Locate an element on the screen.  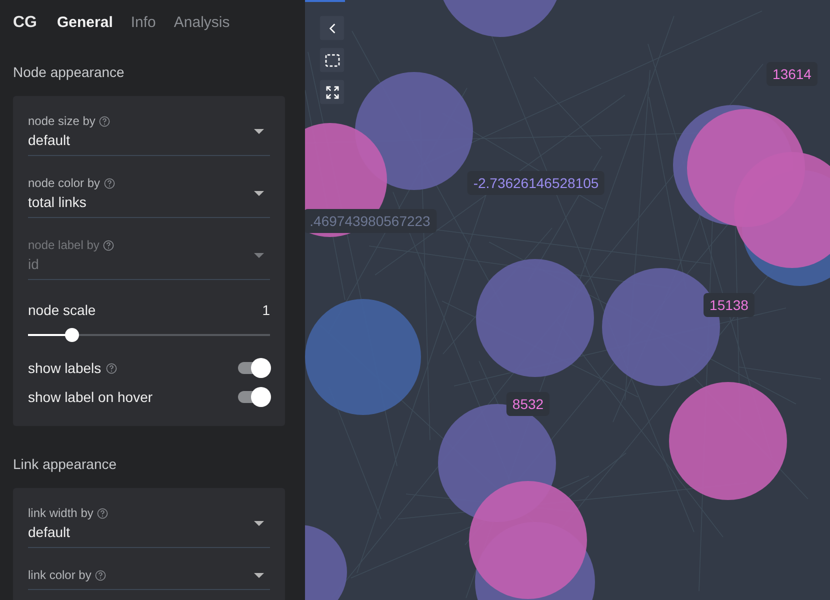
toggle-label: show label on hover is located at coordinates (90, 397).